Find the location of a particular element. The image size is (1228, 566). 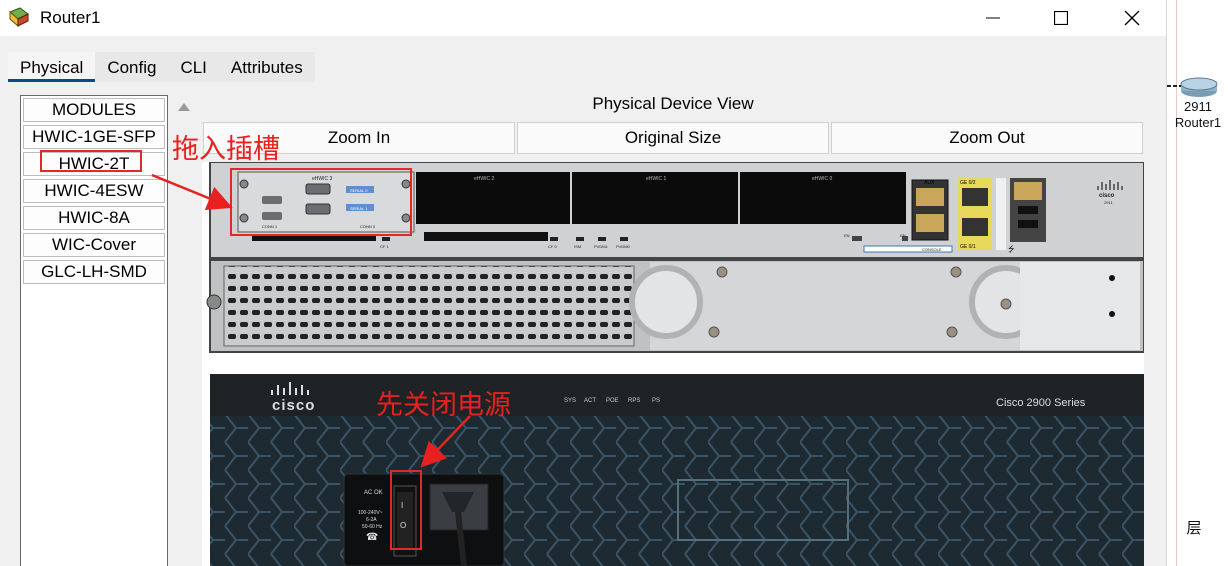

bg-side-char: 层 is located at coordinates (1194, 528).